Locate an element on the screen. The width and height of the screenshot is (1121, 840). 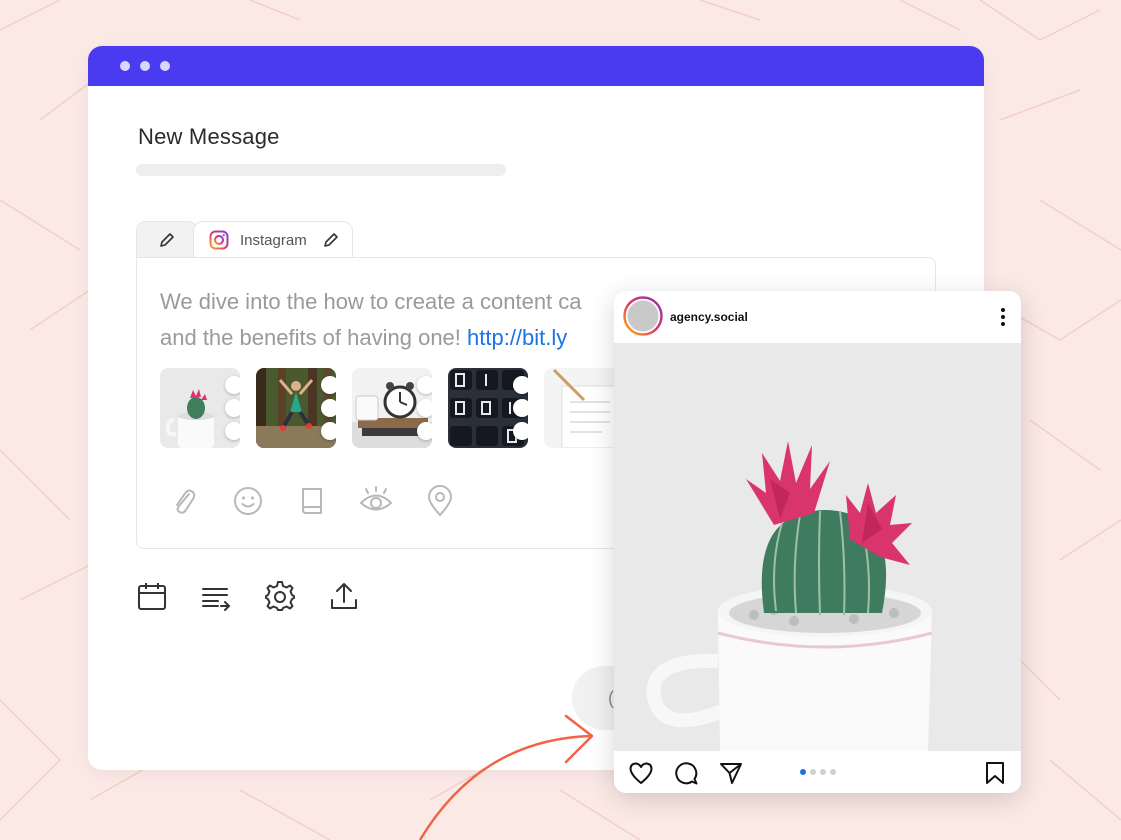
page-title: New Message is located at coordinates (209, 136).